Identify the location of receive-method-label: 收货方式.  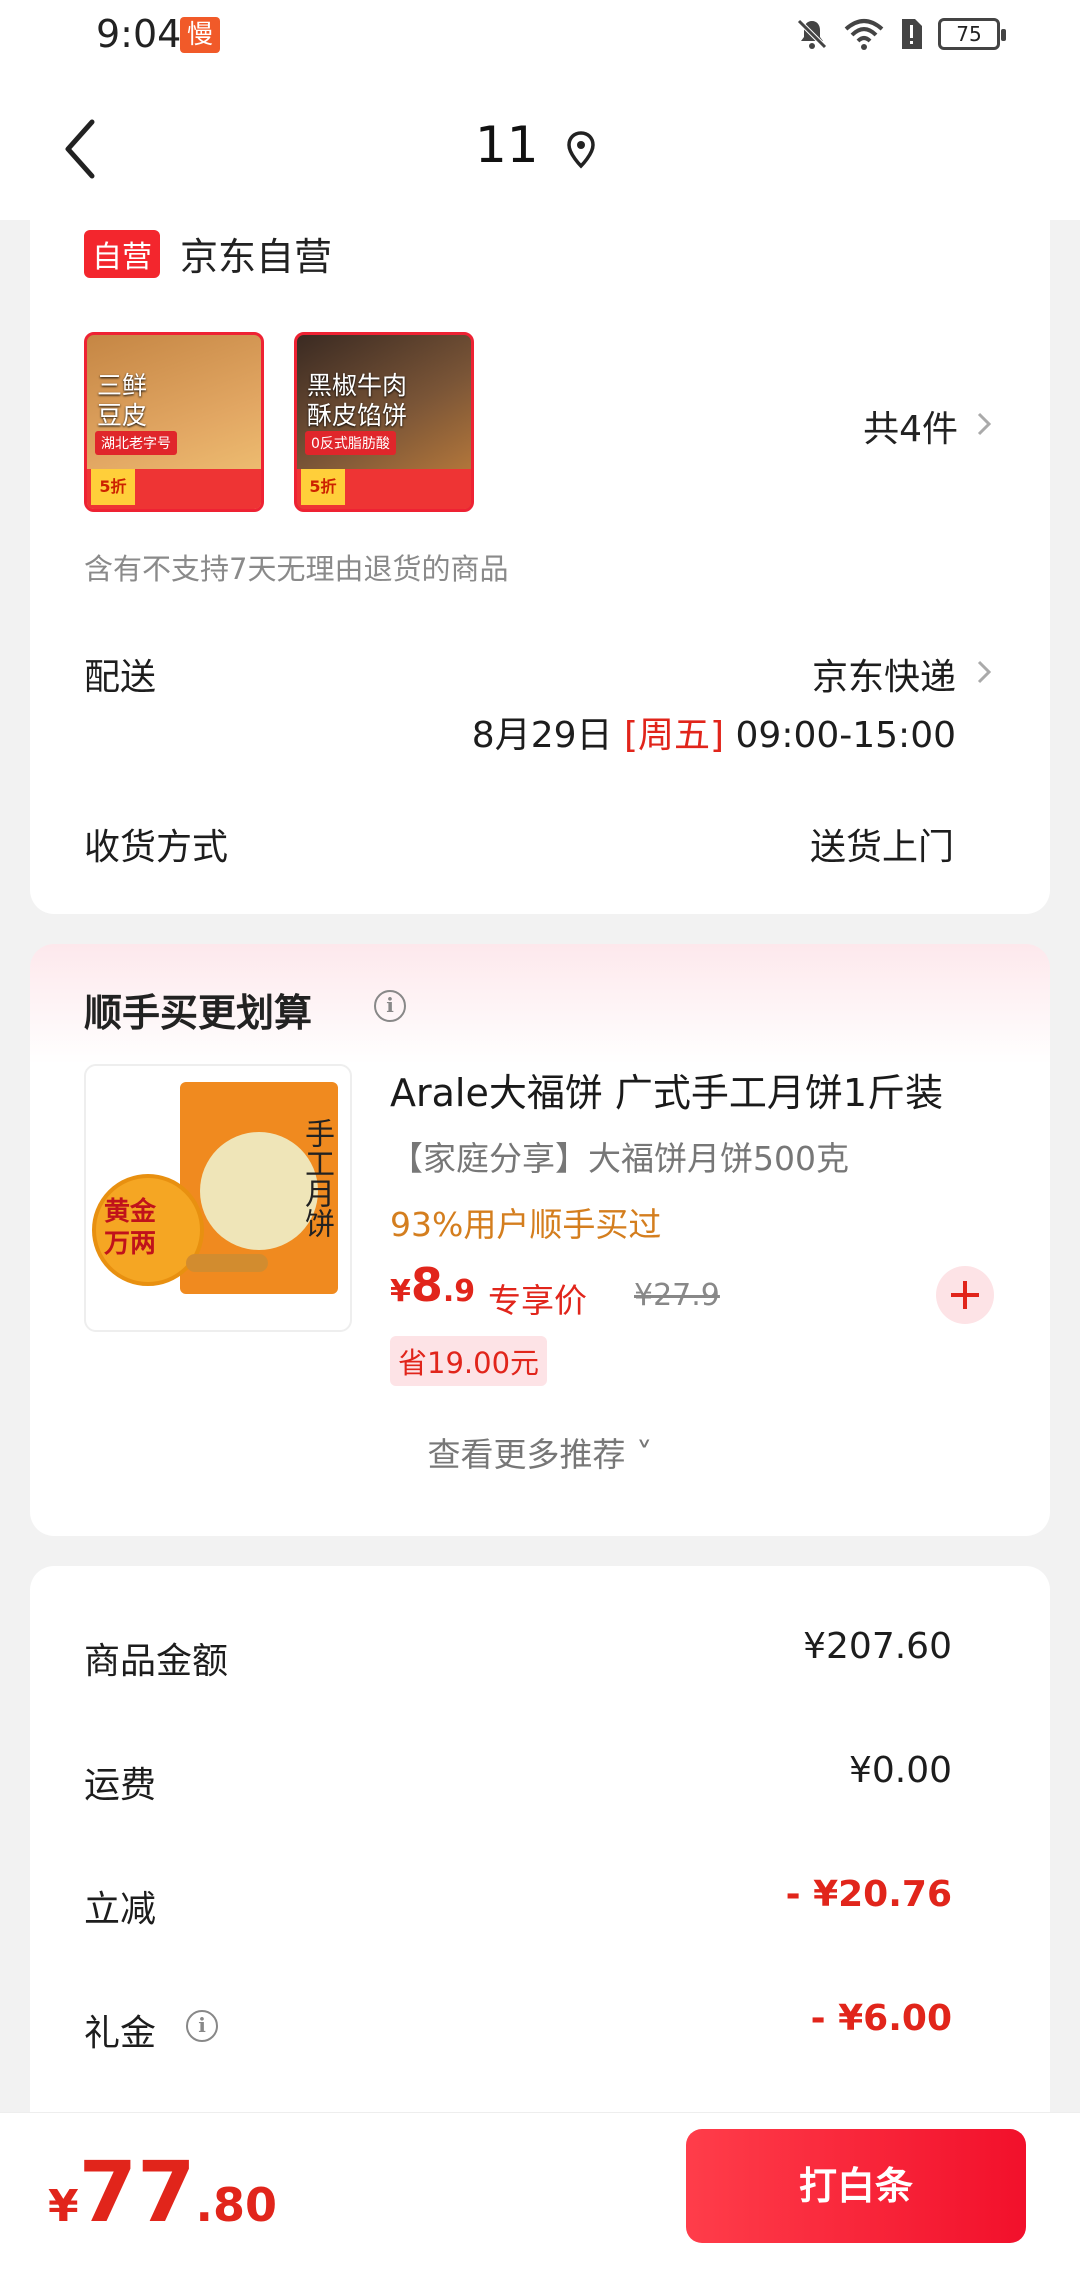
(156, 847).